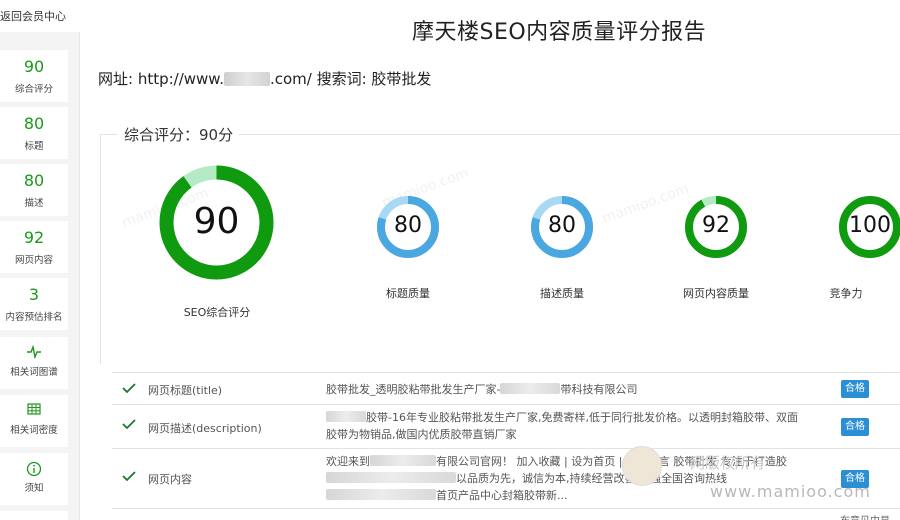 The height and width of the screenshot is (520, 900). I want to click on gauge-label: 竞争力, so click(846, 293).